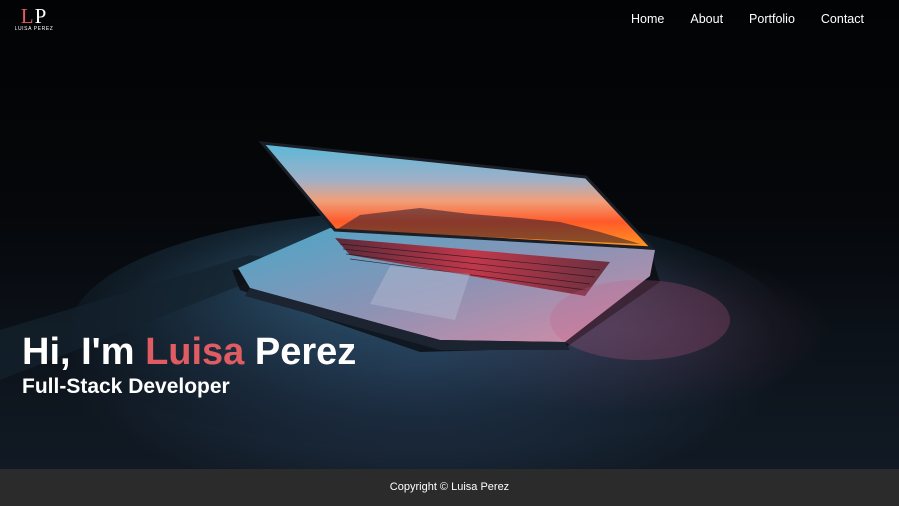  What do you see at coordinates (842, 19) in the screenshot?
I see `nav-link-contact: Contact` at bounding box center [842, 19].